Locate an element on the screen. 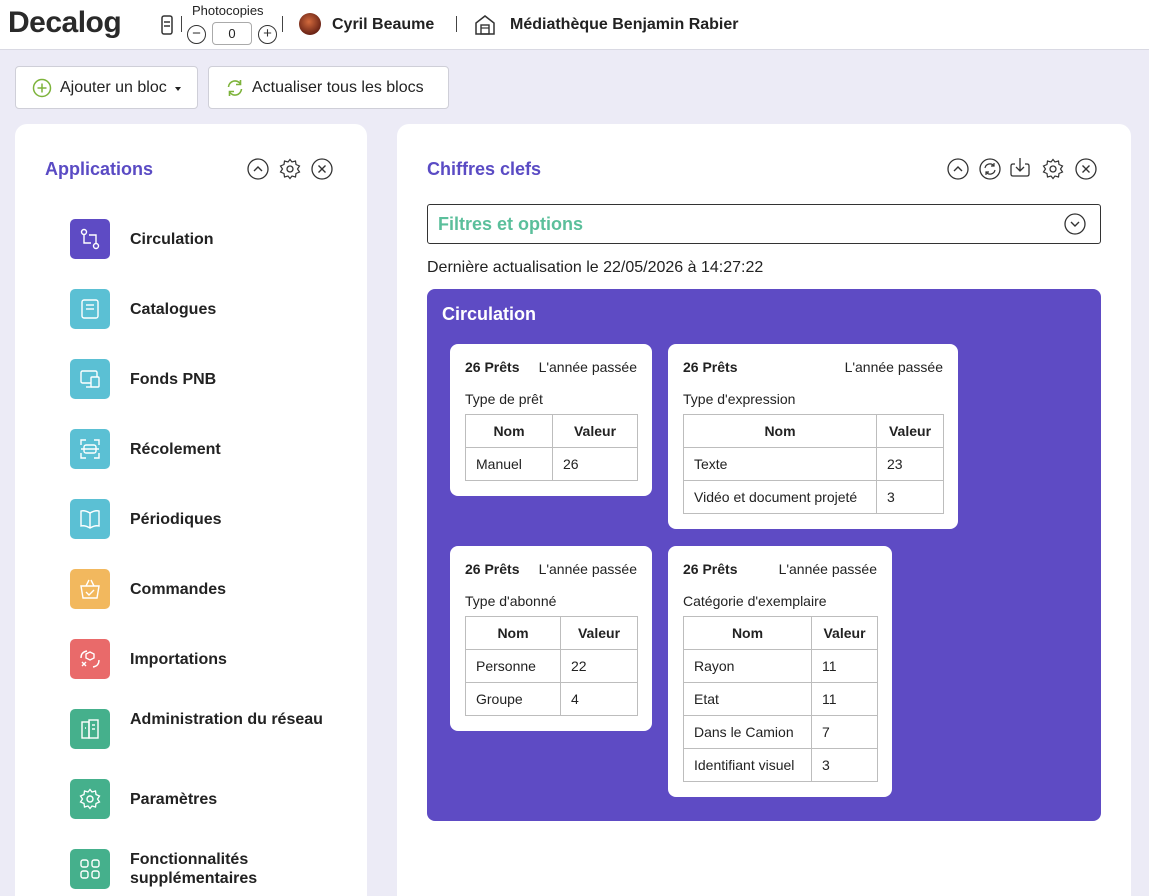  table-cell: Etat is located at coordinates (747, 699).